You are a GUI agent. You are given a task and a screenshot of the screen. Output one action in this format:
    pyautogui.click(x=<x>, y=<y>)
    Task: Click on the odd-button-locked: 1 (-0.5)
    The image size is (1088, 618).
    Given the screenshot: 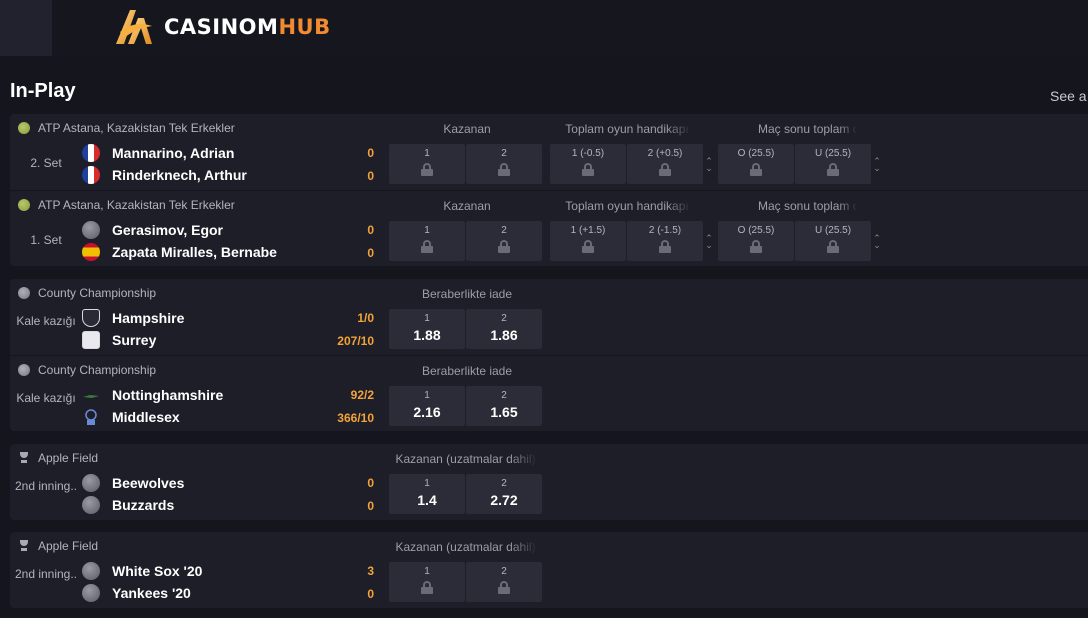 What is the action you would take?
    pyautogui.click(x=588, y=164)
    